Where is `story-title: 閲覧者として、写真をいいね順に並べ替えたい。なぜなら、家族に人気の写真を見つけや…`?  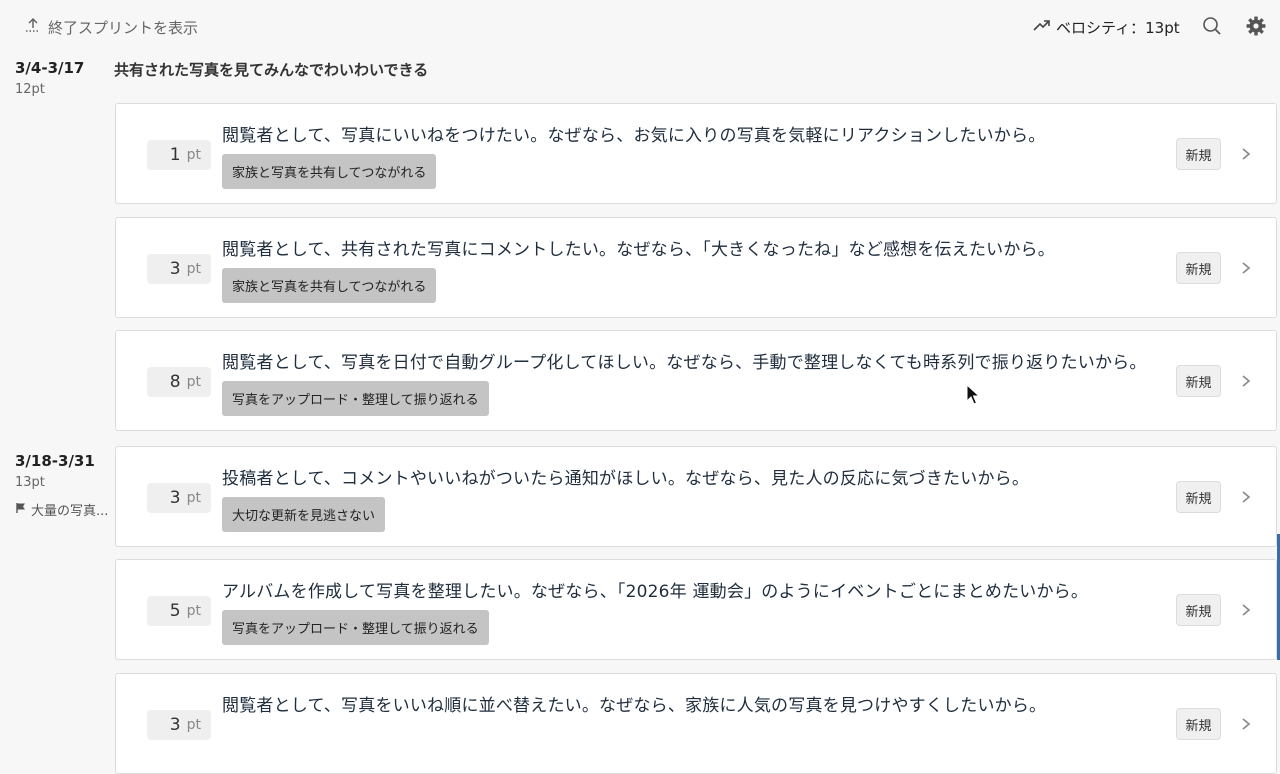
story-title: 閲覧者として、写真をいいね順に並べ替えたい。なぜなら、家族に人気の写真を見つけや… is located at coordinates (634, 706).